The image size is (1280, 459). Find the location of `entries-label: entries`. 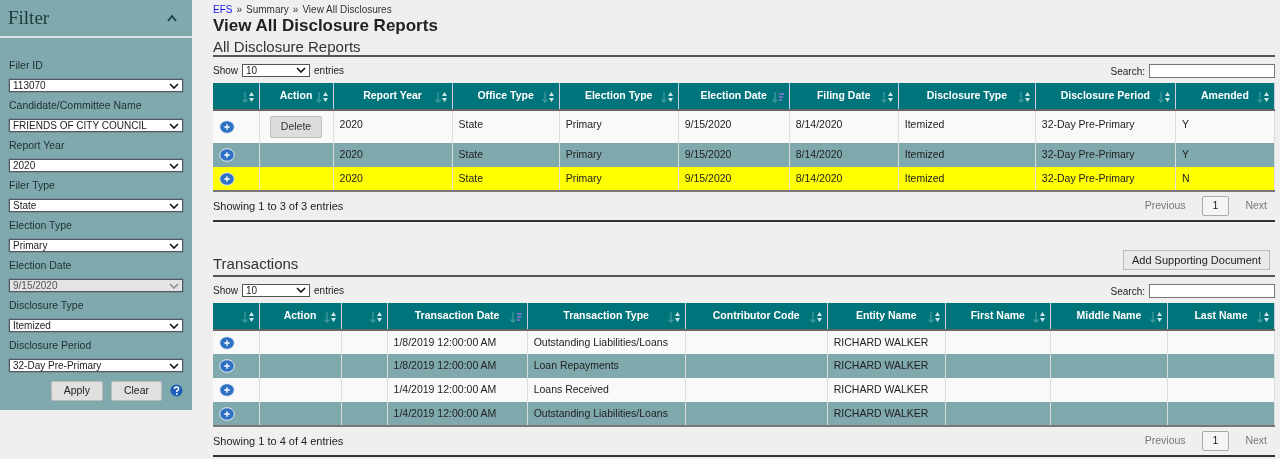

entries-label: entries is located at coordinates (329, 70).